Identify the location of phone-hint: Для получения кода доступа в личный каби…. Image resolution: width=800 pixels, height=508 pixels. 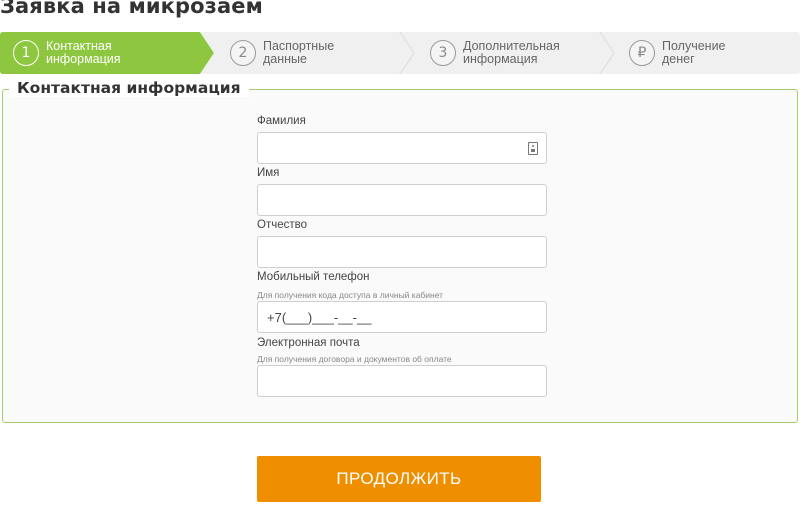
(350, 295).